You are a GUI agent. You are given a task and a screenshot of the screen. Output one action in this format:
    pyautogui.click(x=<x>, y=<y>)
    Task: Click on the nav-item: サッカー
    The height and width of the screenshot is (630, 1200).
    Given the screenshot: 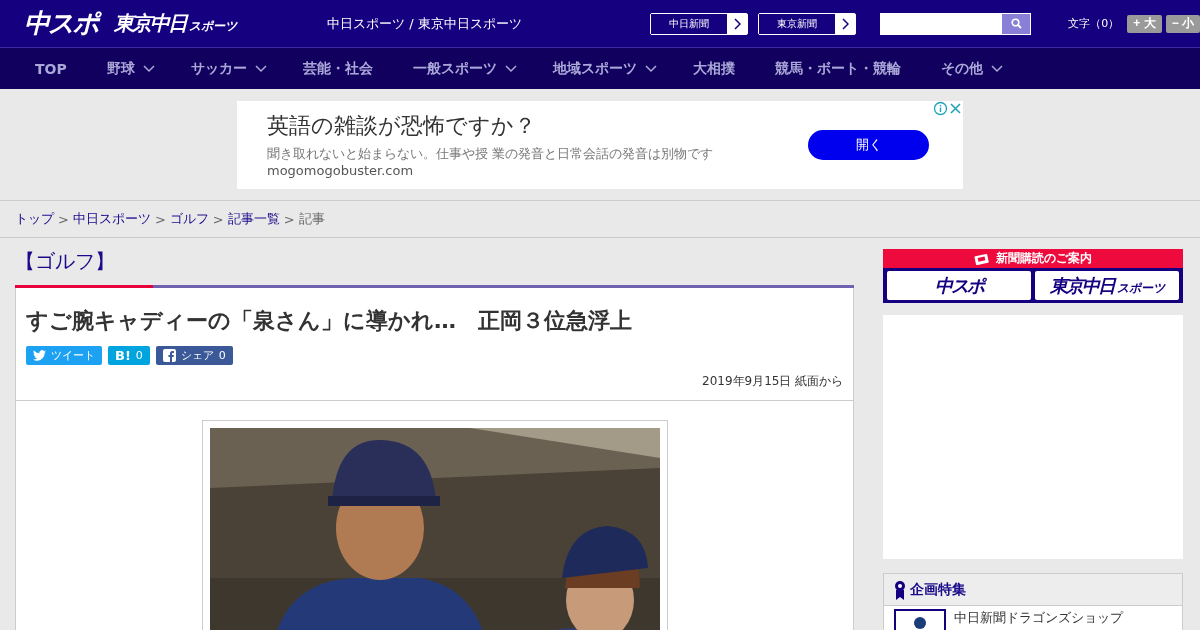 What is the action you would take?
    pyautogui.click(x=228, y=68)
    